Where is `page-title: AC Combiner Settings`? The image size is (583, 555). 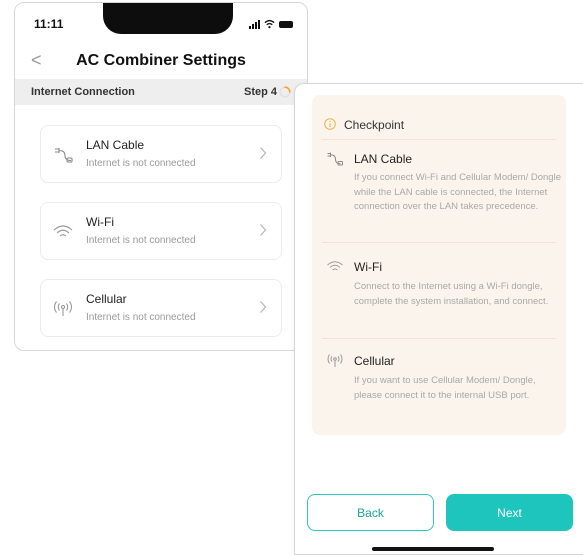
page-title: AC Combiner Settings is located at coordinates (161, 60).